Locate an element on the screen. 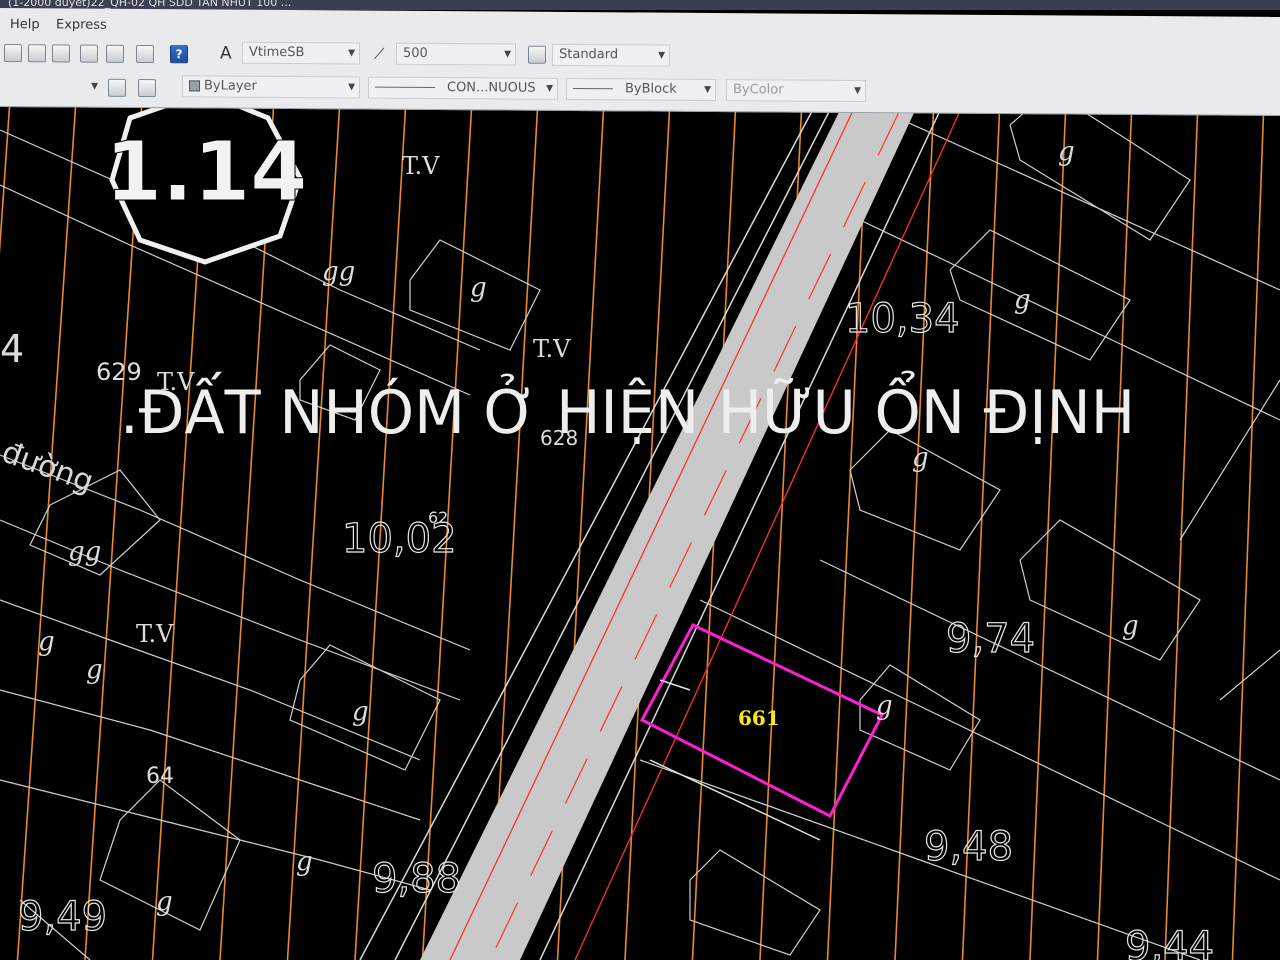  elevation-3: 9,74 is located at coordinates (990, 639).